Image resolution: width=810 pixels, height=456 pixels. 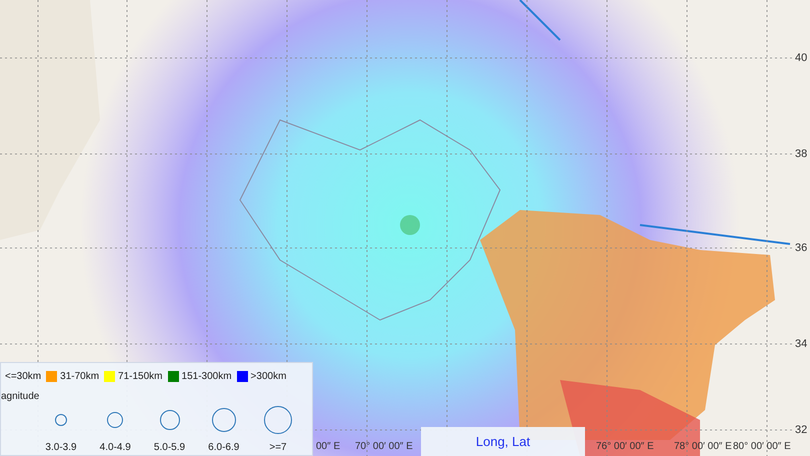 I want to click on longitude-label: 80° 00′ 00″ E, so click(x=762, y=447).